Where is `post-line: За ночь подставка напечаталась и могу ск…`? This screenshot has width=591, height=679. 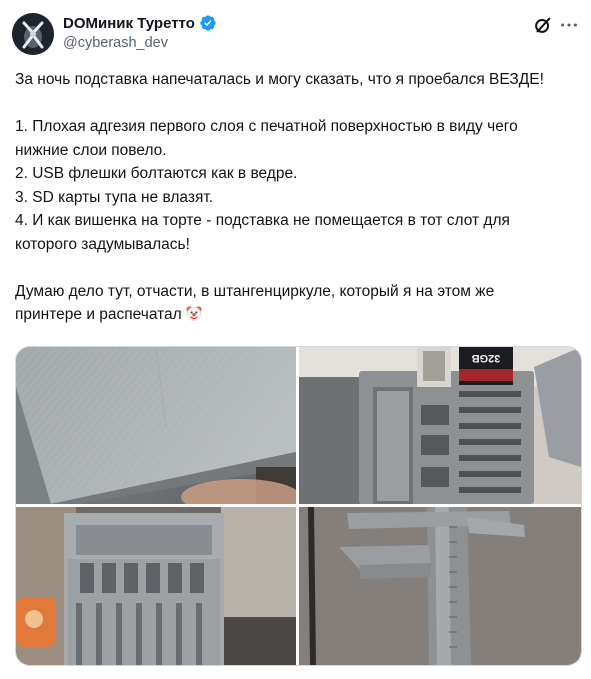
post-line: За ночь подставка напечаталась и могу ск… is located at coordinates (279, 79).